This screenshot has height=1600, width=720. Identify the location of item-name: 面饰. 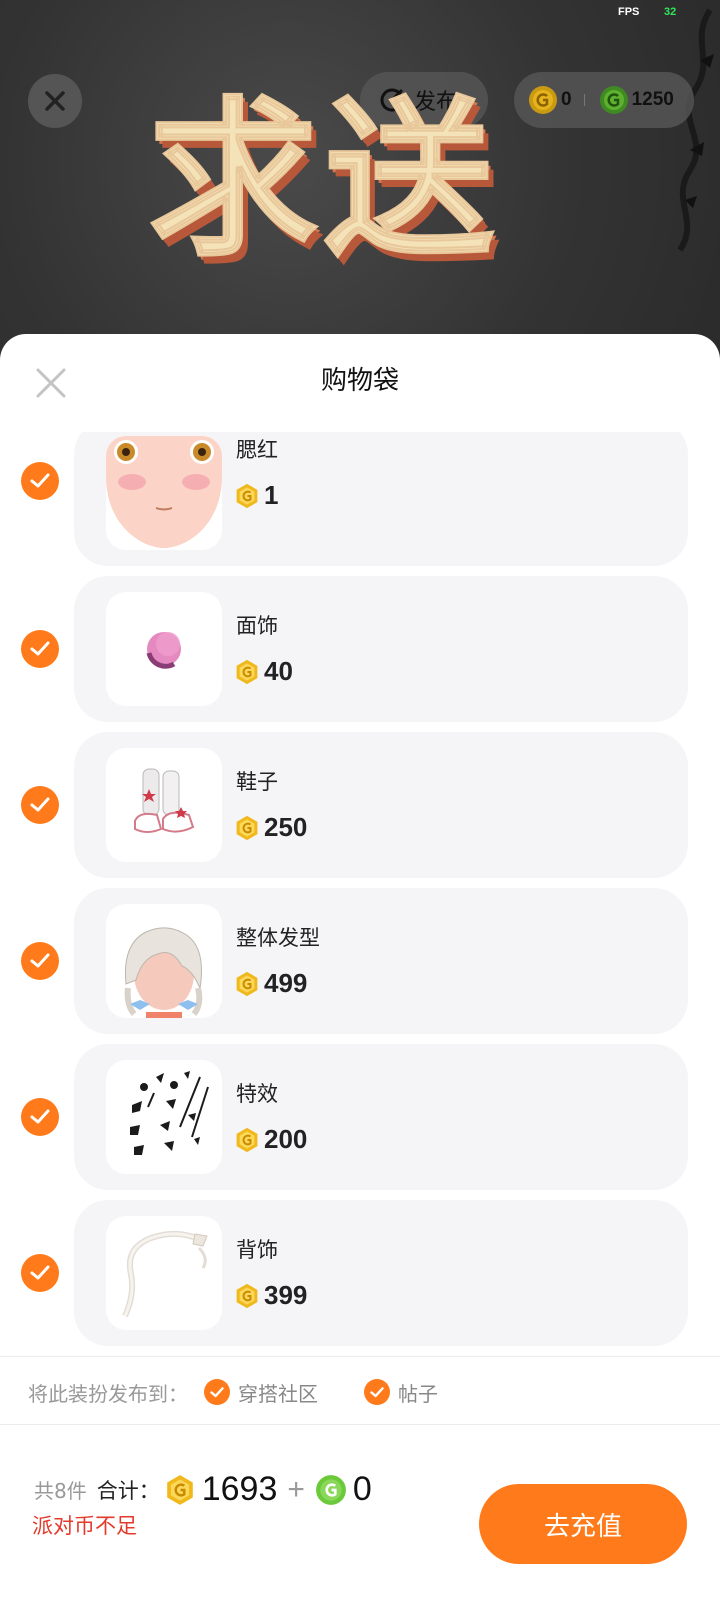
(257, 626).